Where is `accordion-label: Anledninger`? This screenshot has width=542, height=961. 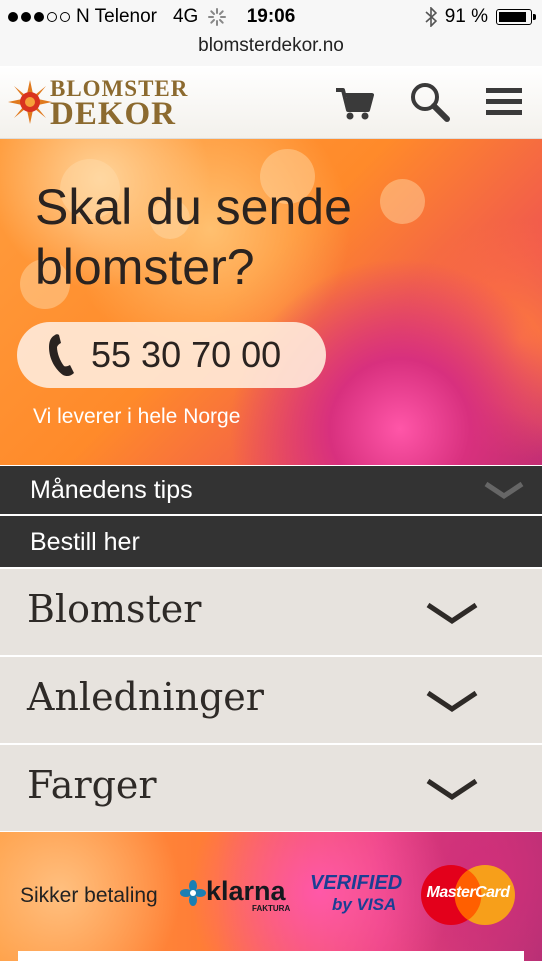 accordion-label: Anledninger is located at coordinates (145, 697).